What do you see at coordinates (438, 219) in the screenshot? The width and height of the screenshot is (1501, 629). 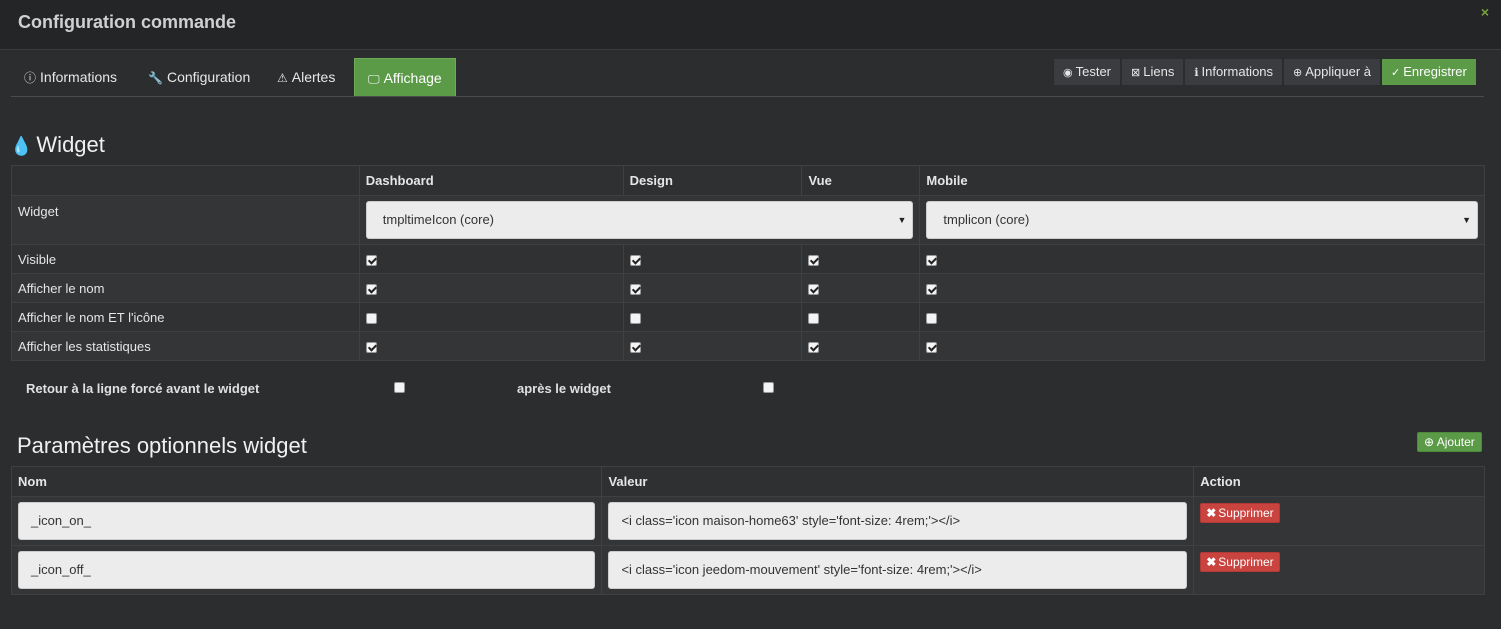 I see `select-value: tmpltimeIcon (core)` at bounding box center [438, 219].